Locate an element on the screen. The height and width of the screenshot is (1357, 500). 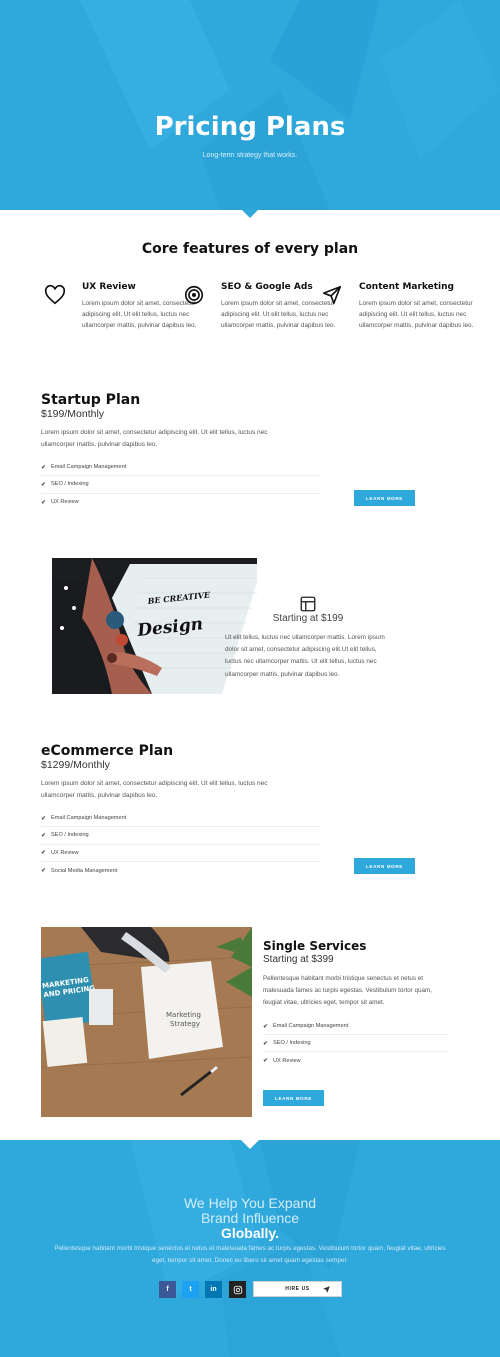
footer-heading-line3: Globally. is located at coordinates (250, 1233).